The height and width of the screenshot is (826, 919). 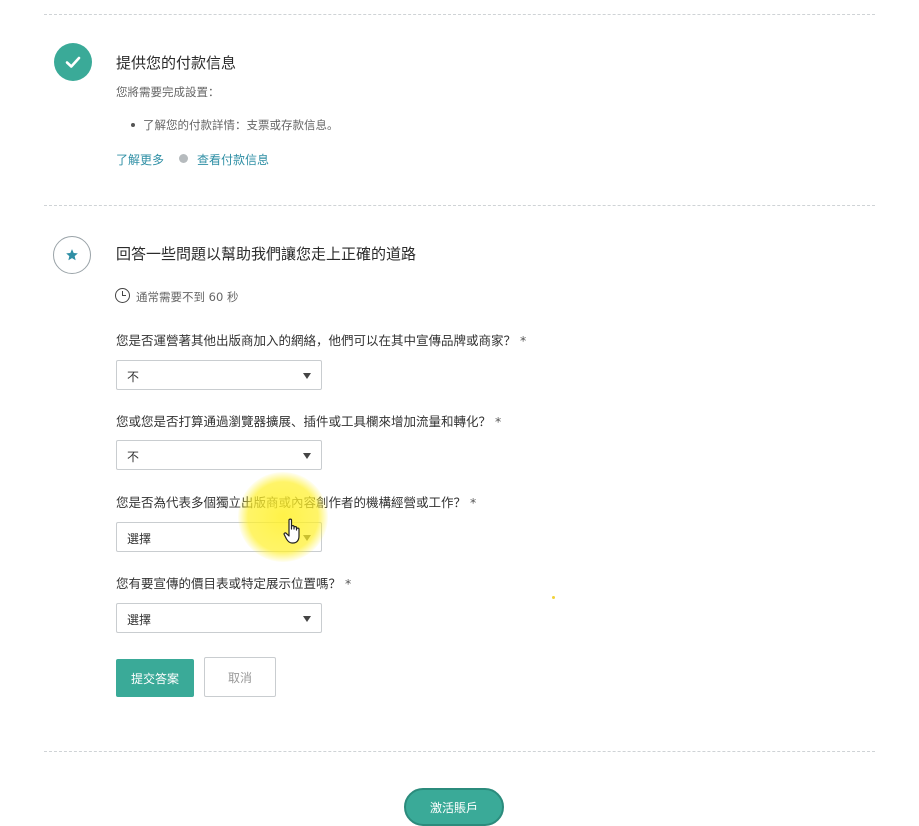 What do you see at coordinates (155, 678) in the screenshot?
I see `submit-answers-button: 提交答案` at bounding box center [155, 678].